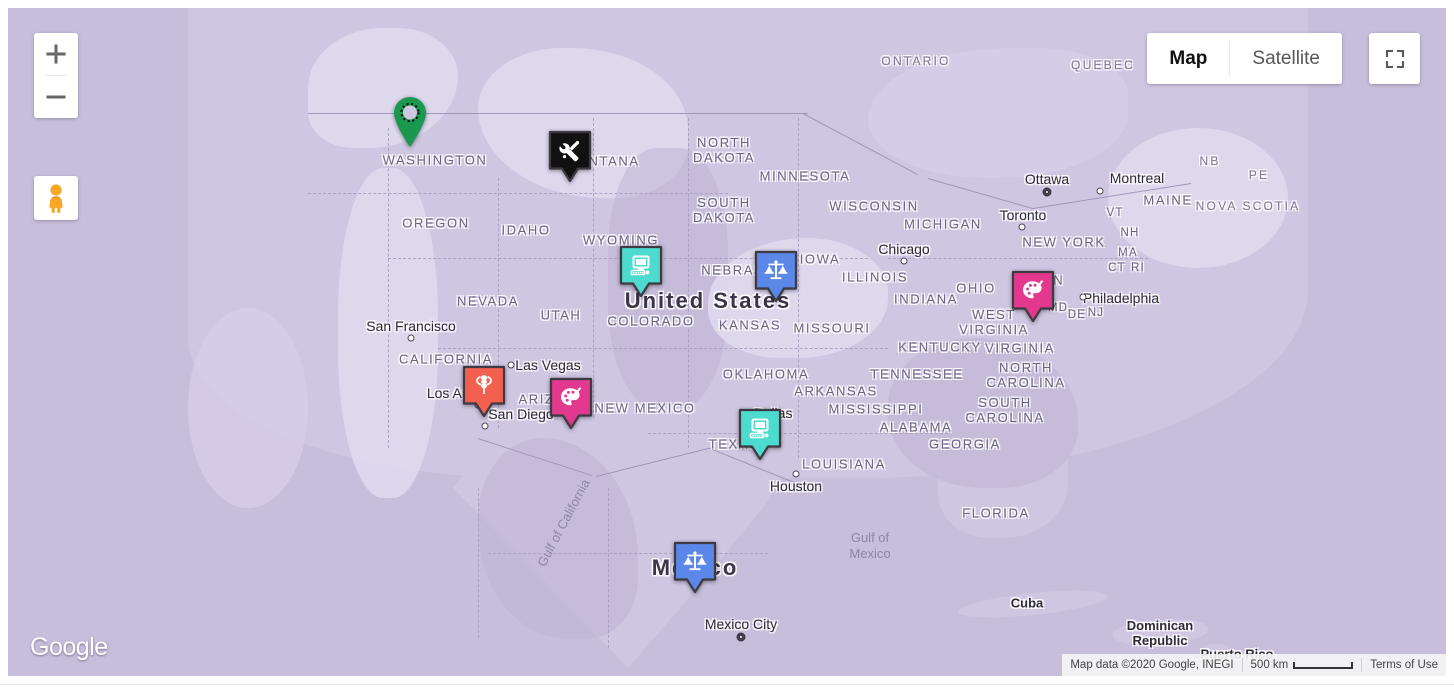  I want to click on zoom-in-button, so click(56, 54).